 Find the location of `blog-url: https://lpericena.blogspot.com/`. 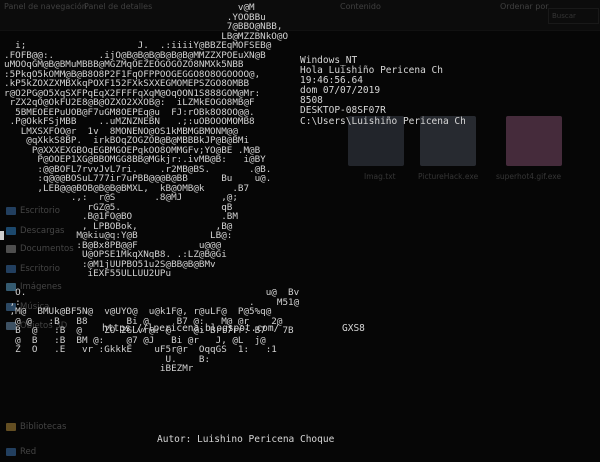

blog-url: https://lpericena.blogspot.com/ is located at coordinates (191, 328).